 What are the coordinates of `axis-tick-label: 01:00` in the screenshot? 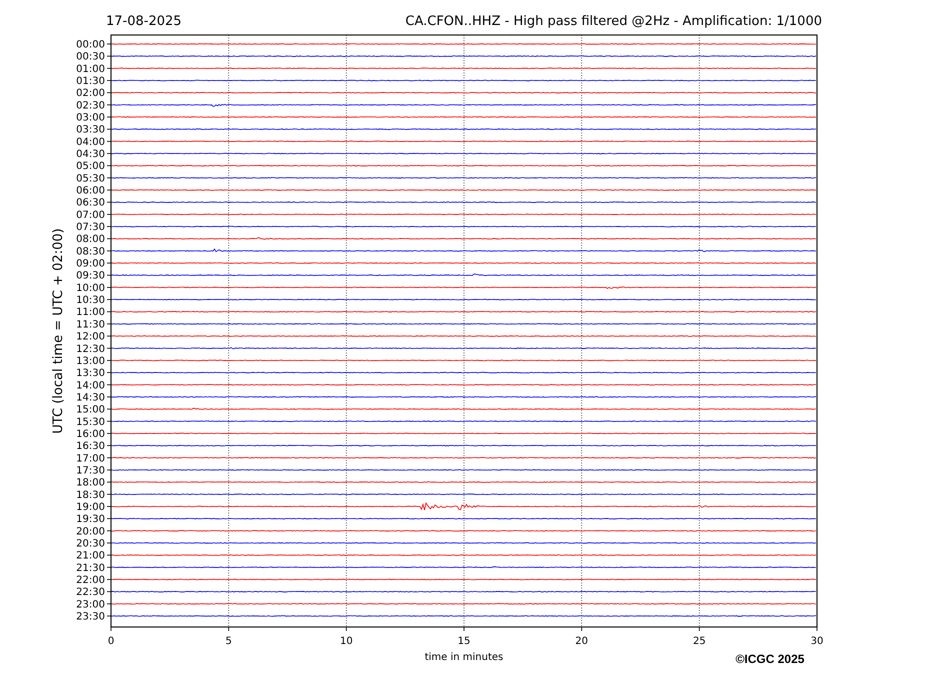 It's located at (90, 69).